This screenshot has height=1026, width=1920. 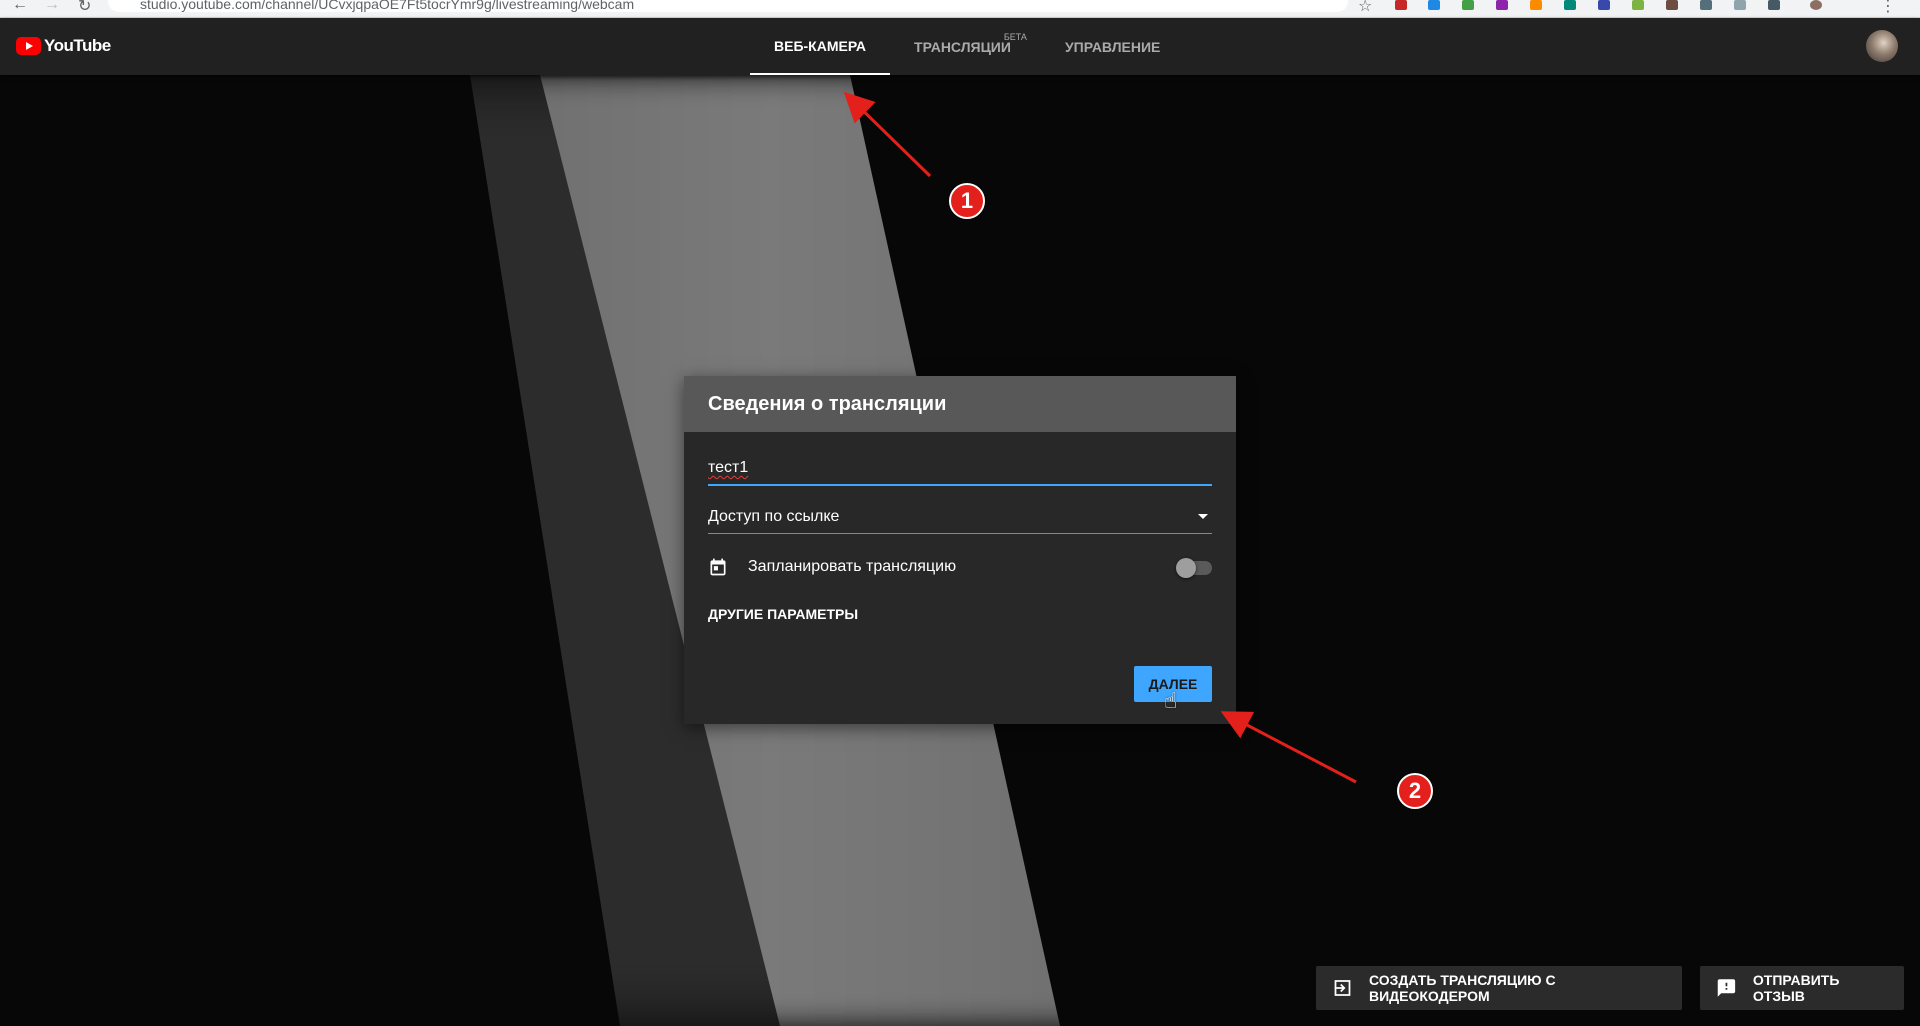 What do you see at coordinates (960, 517) in the screenshot?
I see `privacy-select: Доступ по ссылке` at bounding box center [960, 517].